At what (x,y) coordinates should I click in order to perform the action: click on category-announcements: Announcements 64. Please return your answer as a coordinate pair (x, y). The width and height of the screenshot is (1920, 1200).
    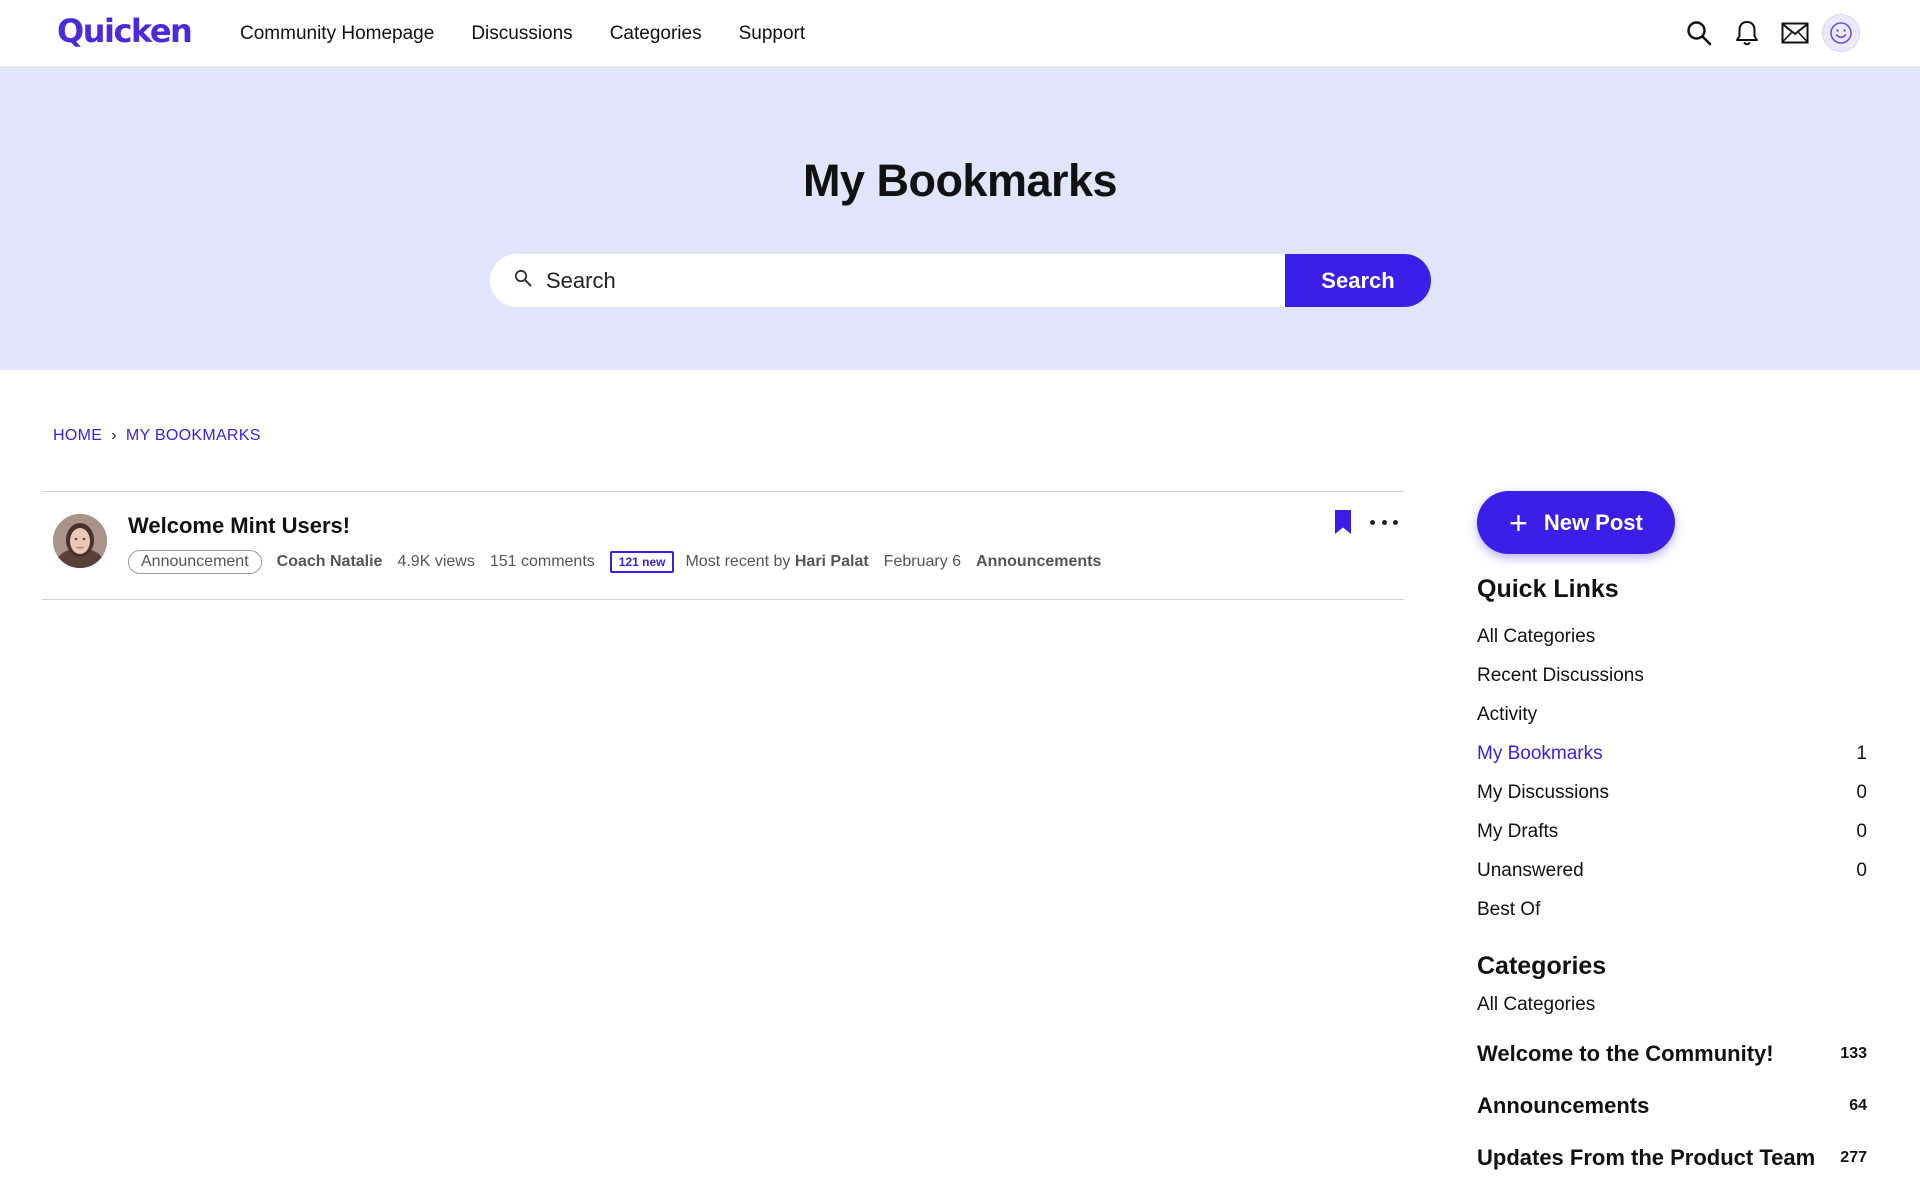
    Looking at the image, I should click on (1672, 1106).